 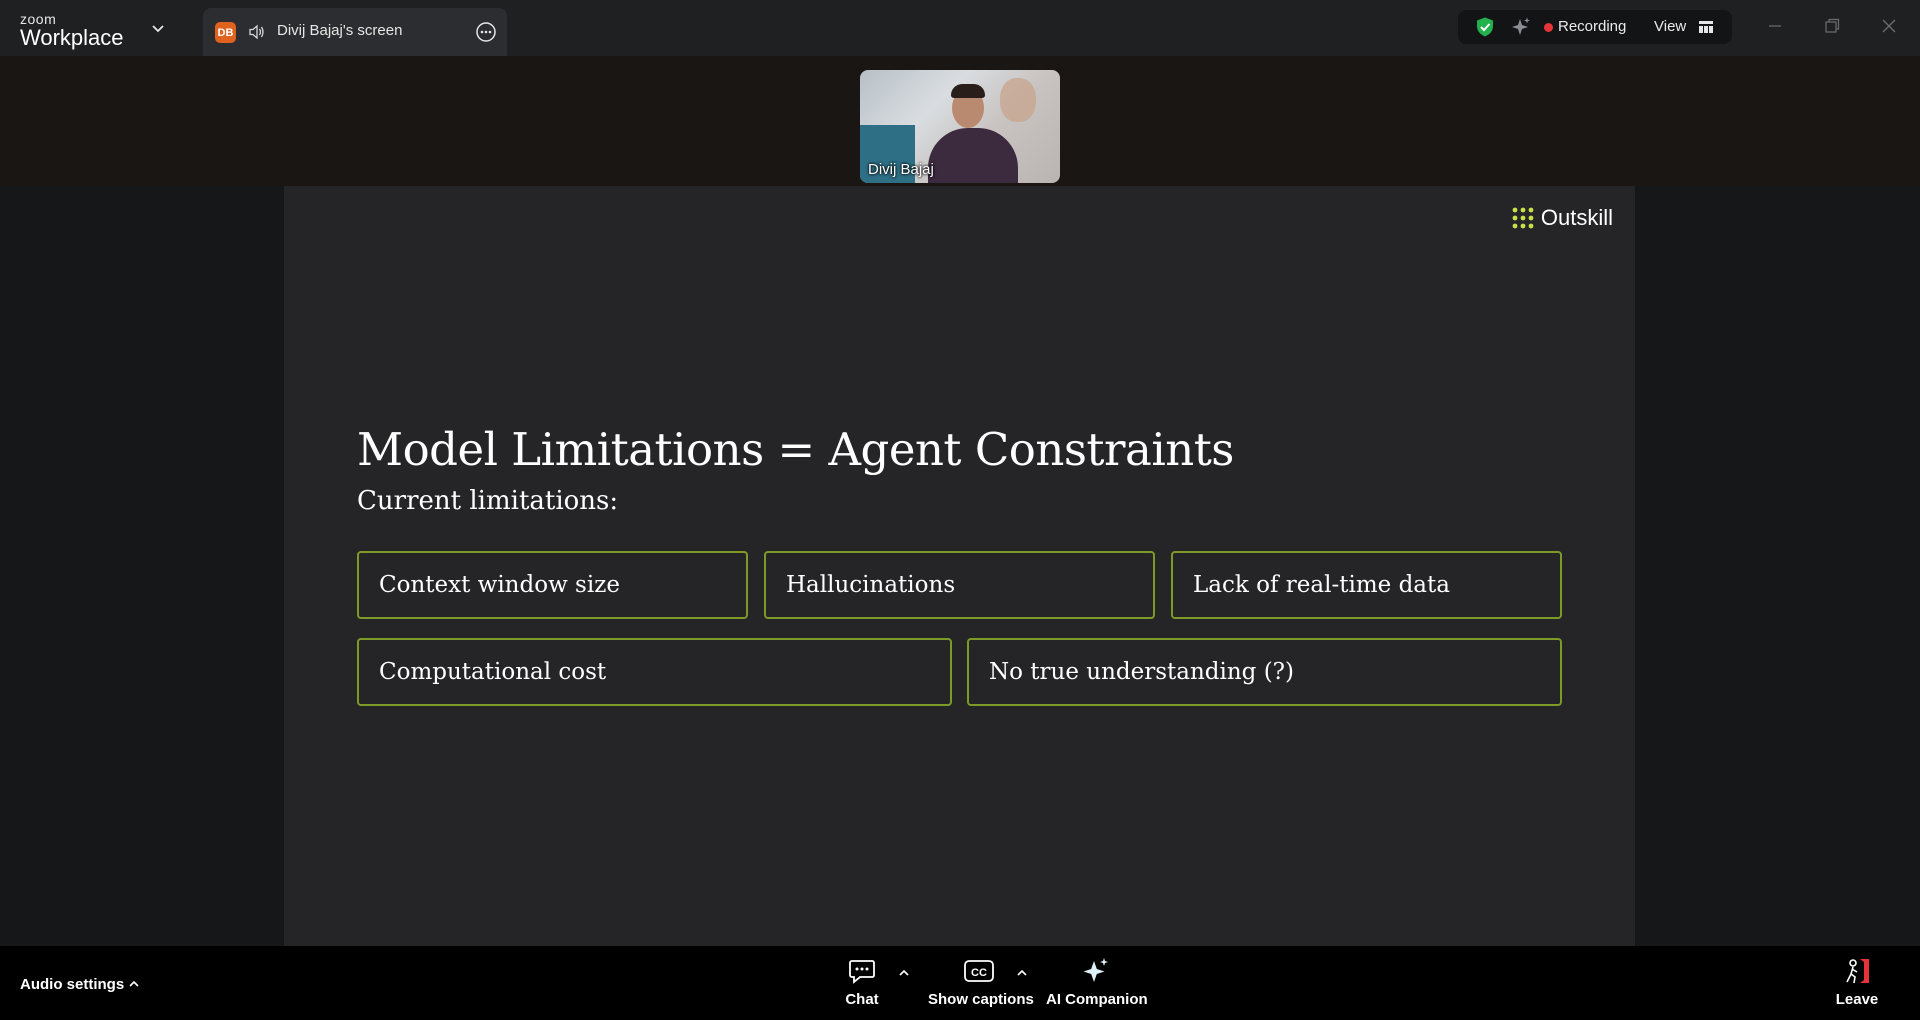 What do you see at coordinates (1775, 26) in the screenshot?
I see `minimize-icon` at bounding box center [1775, 26].